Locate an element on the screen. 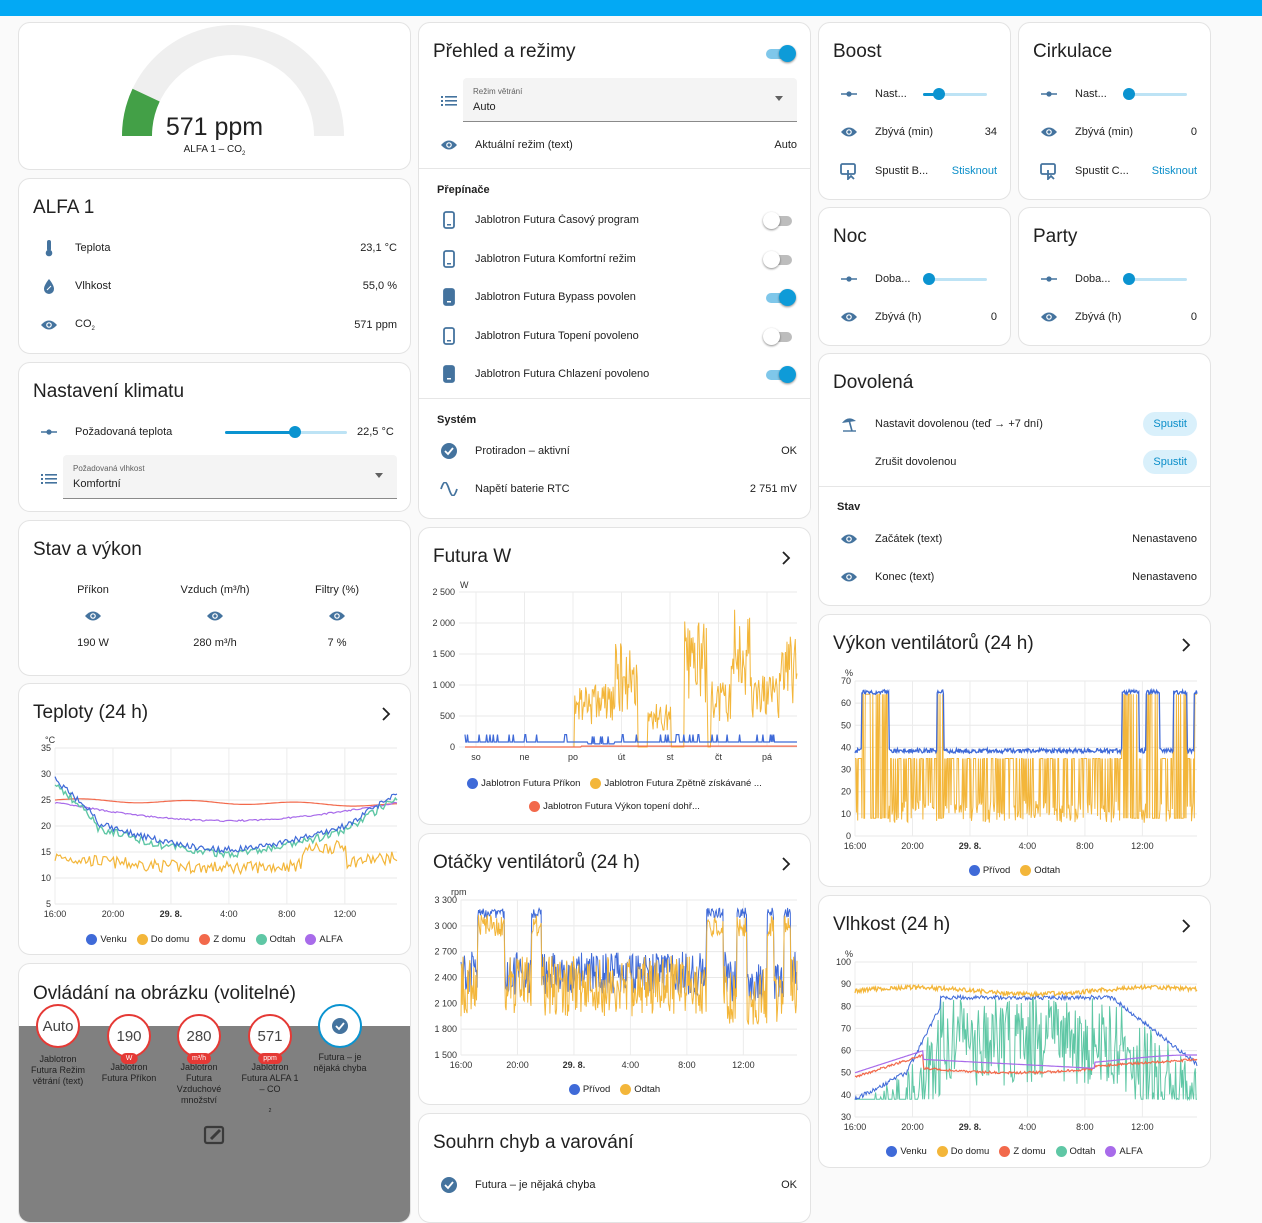 This screenshot has width=1262, height=1223. y-tick-label: 60 is located at coordinates (846, 703).